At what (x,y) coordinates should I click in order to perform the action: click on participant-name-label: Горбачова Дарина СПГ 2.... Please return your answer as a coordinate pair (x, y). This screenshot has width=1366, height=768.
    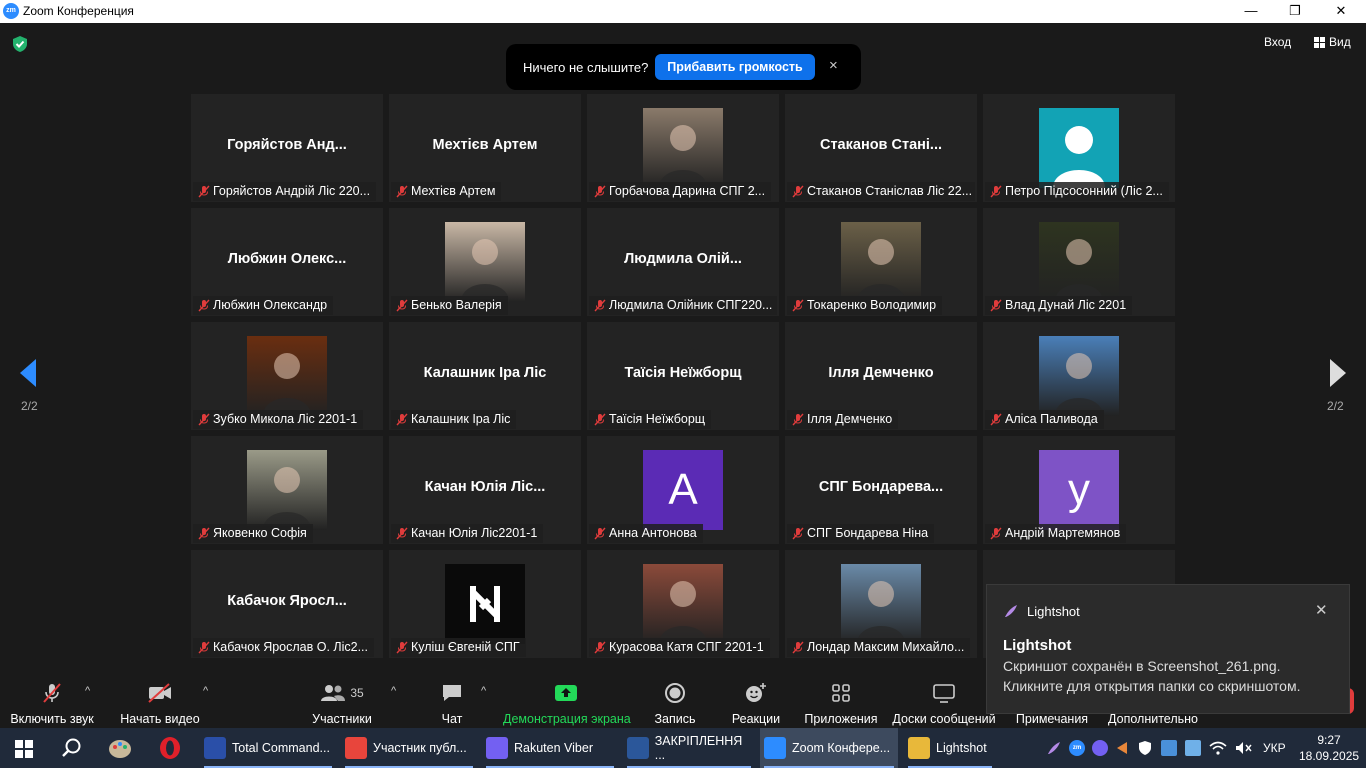
    Looking at the image, I should click on (680, 191).